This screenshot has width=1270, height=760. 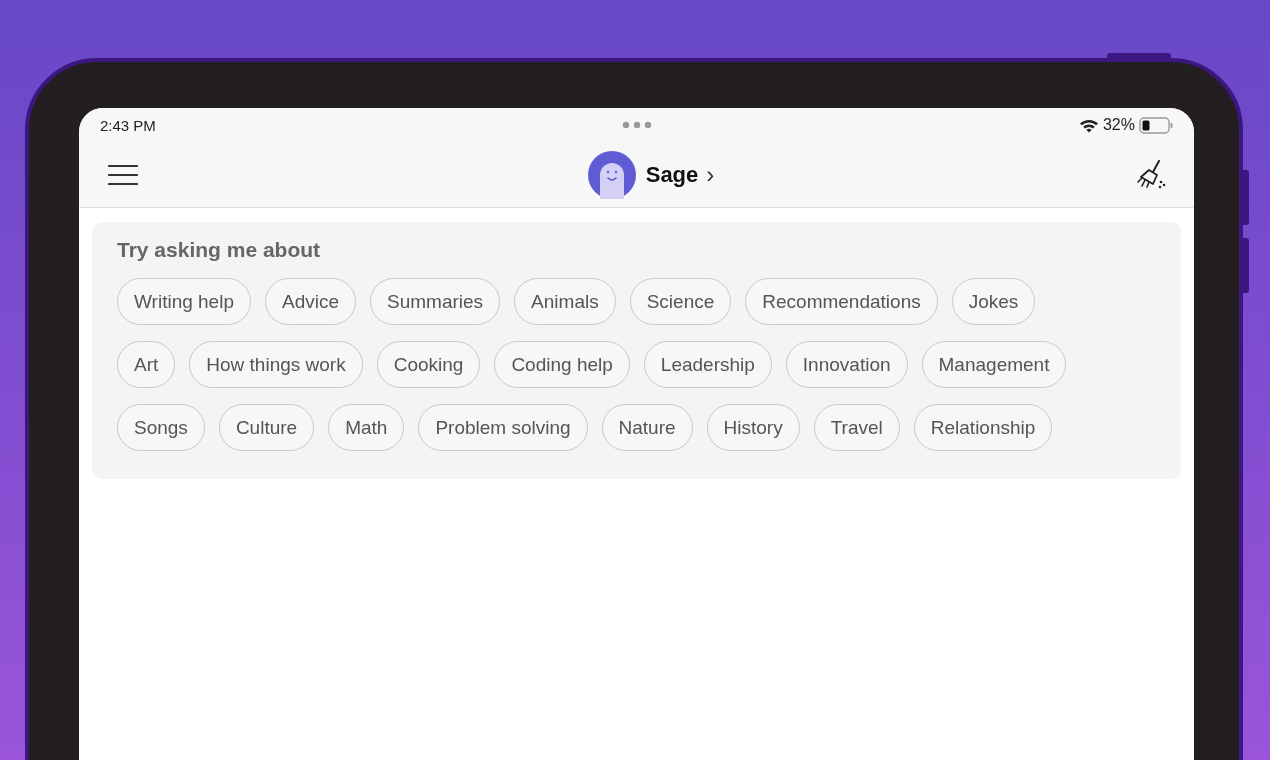 What do you see at coordinates (565, 301) in the screenshot?
I see `topic-chip: Animals` at bounding box center [565, 301].